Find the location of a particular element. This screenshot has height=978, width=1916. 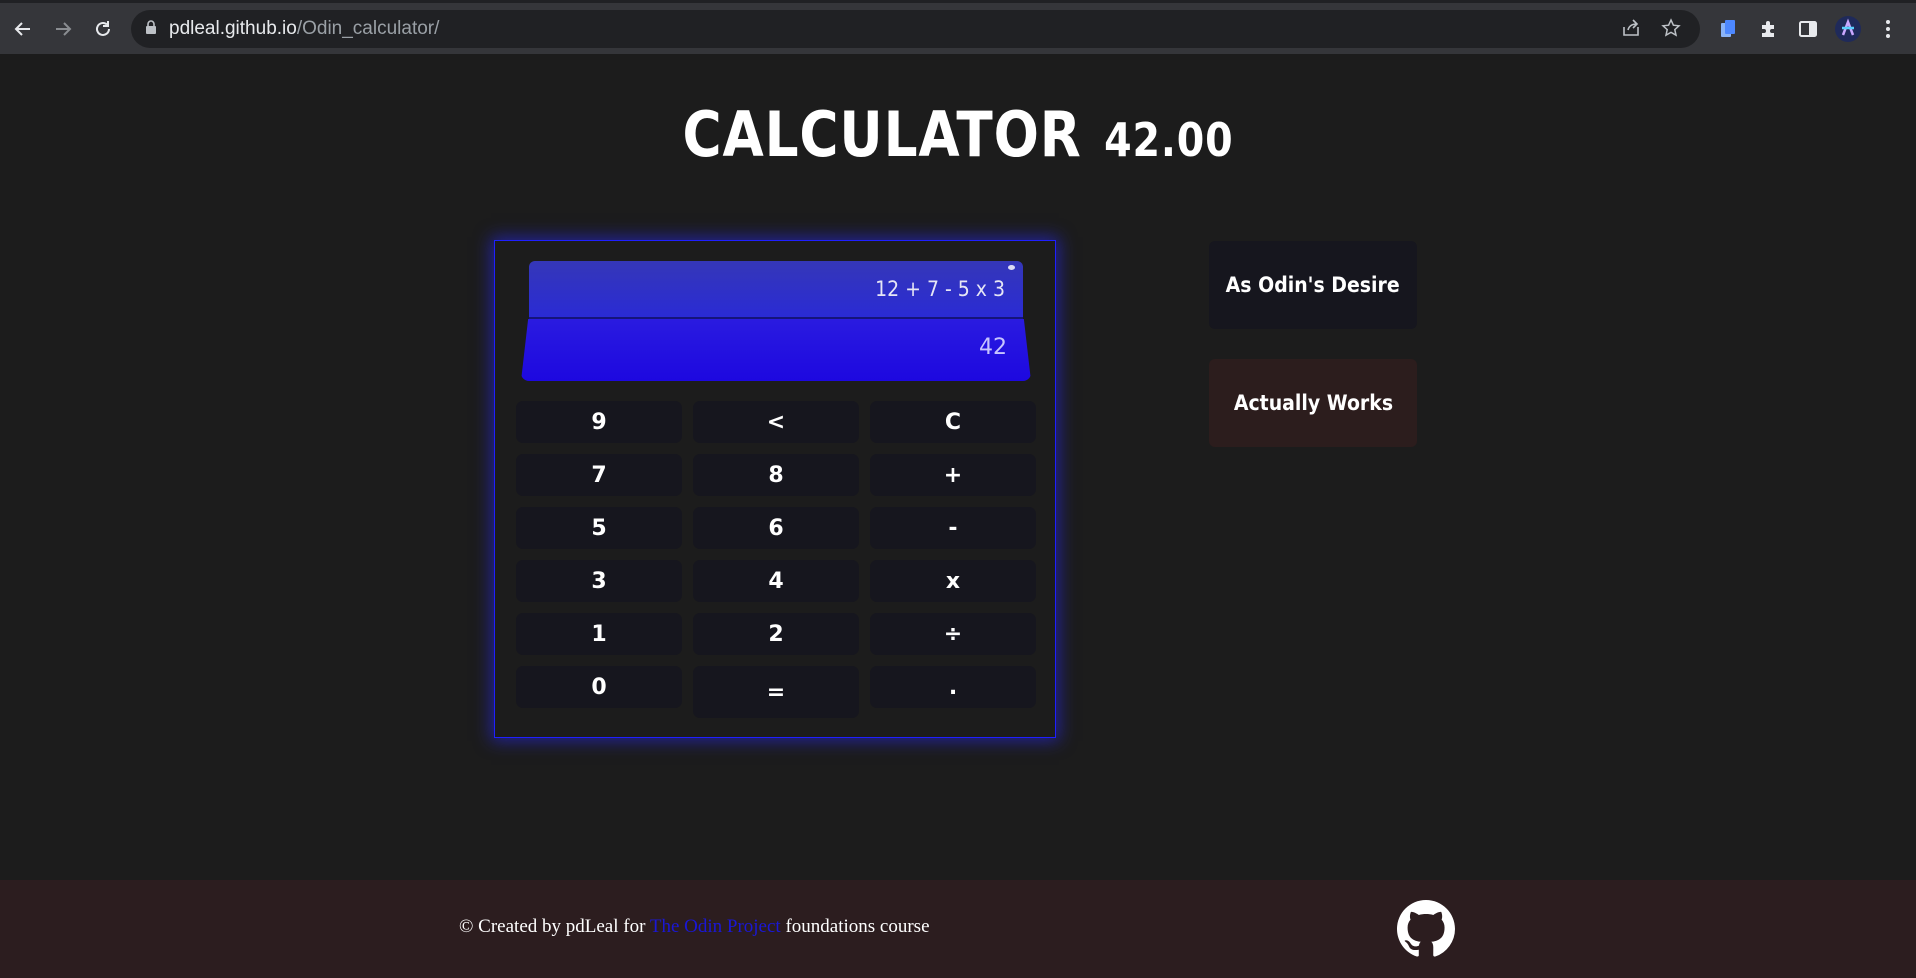

credit-prefix: © Created by pdLeal for is located at coordinates (552, 926).